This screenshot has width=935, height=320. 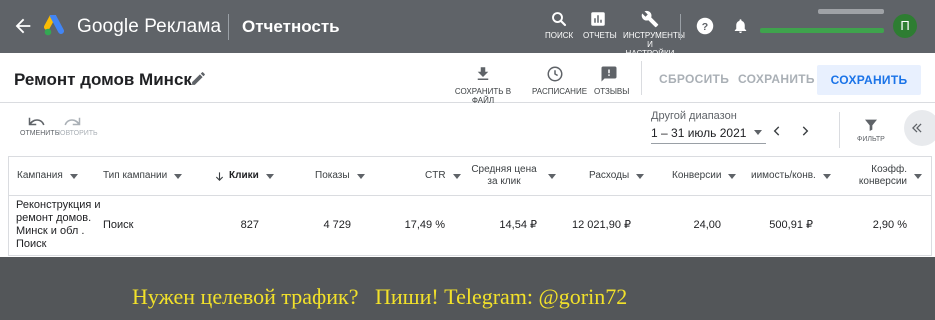 I want to click on column-header-clicks: Клики, so click(x=256, y=176).